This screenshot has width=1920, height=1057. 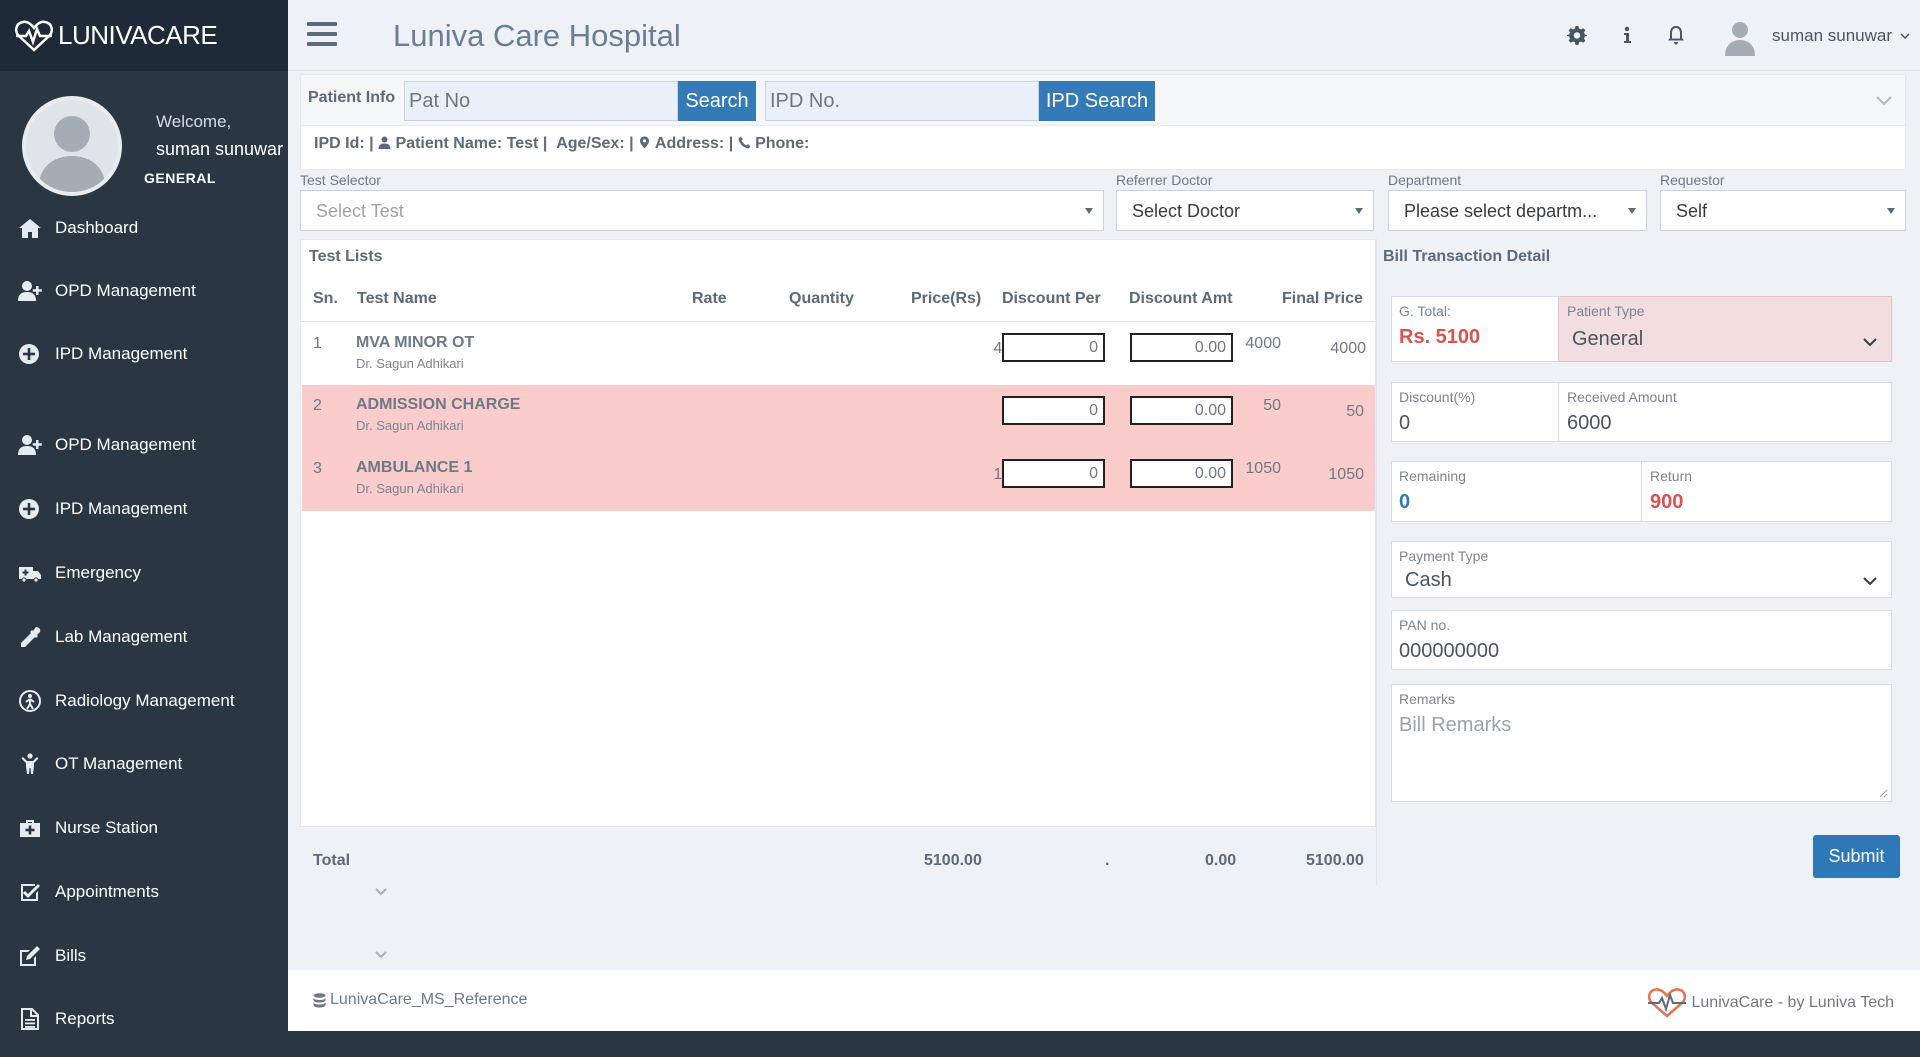 I want to click on total-discount-amt: 0.00, so click(x=1221, y=860).